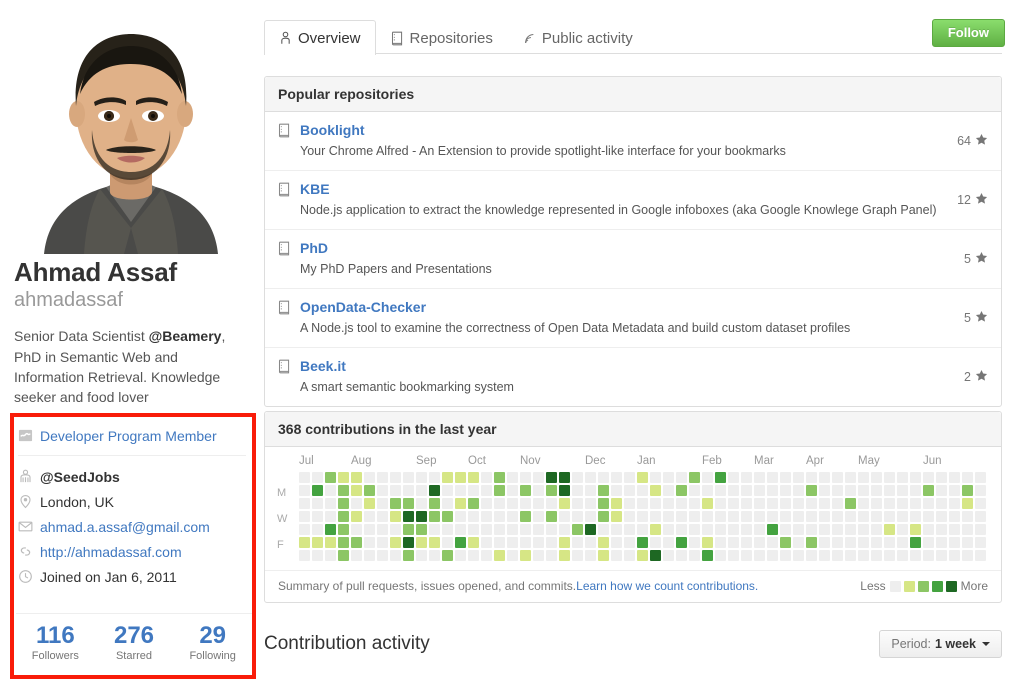 The width and height of the screenshot is (1028, 687). What do you see at coordinates (134, 526) in the screenshot?
I see `detail-row-email: ahmad.a.assaf@gmail.com` at bounding box center [134, 526].